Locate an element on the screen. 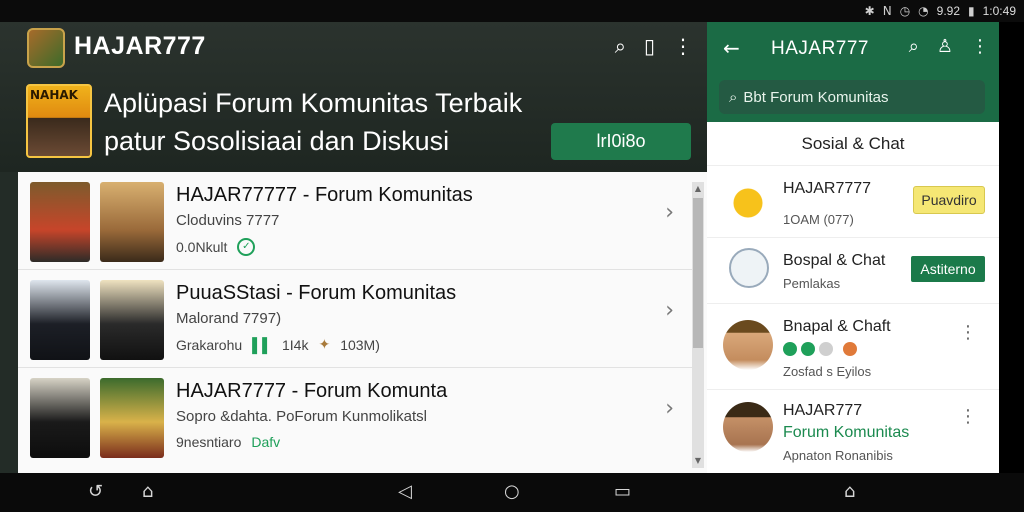 This screenshot has height=512, width=1024. person-icon: ♙ is located at coordinates (945, 46).